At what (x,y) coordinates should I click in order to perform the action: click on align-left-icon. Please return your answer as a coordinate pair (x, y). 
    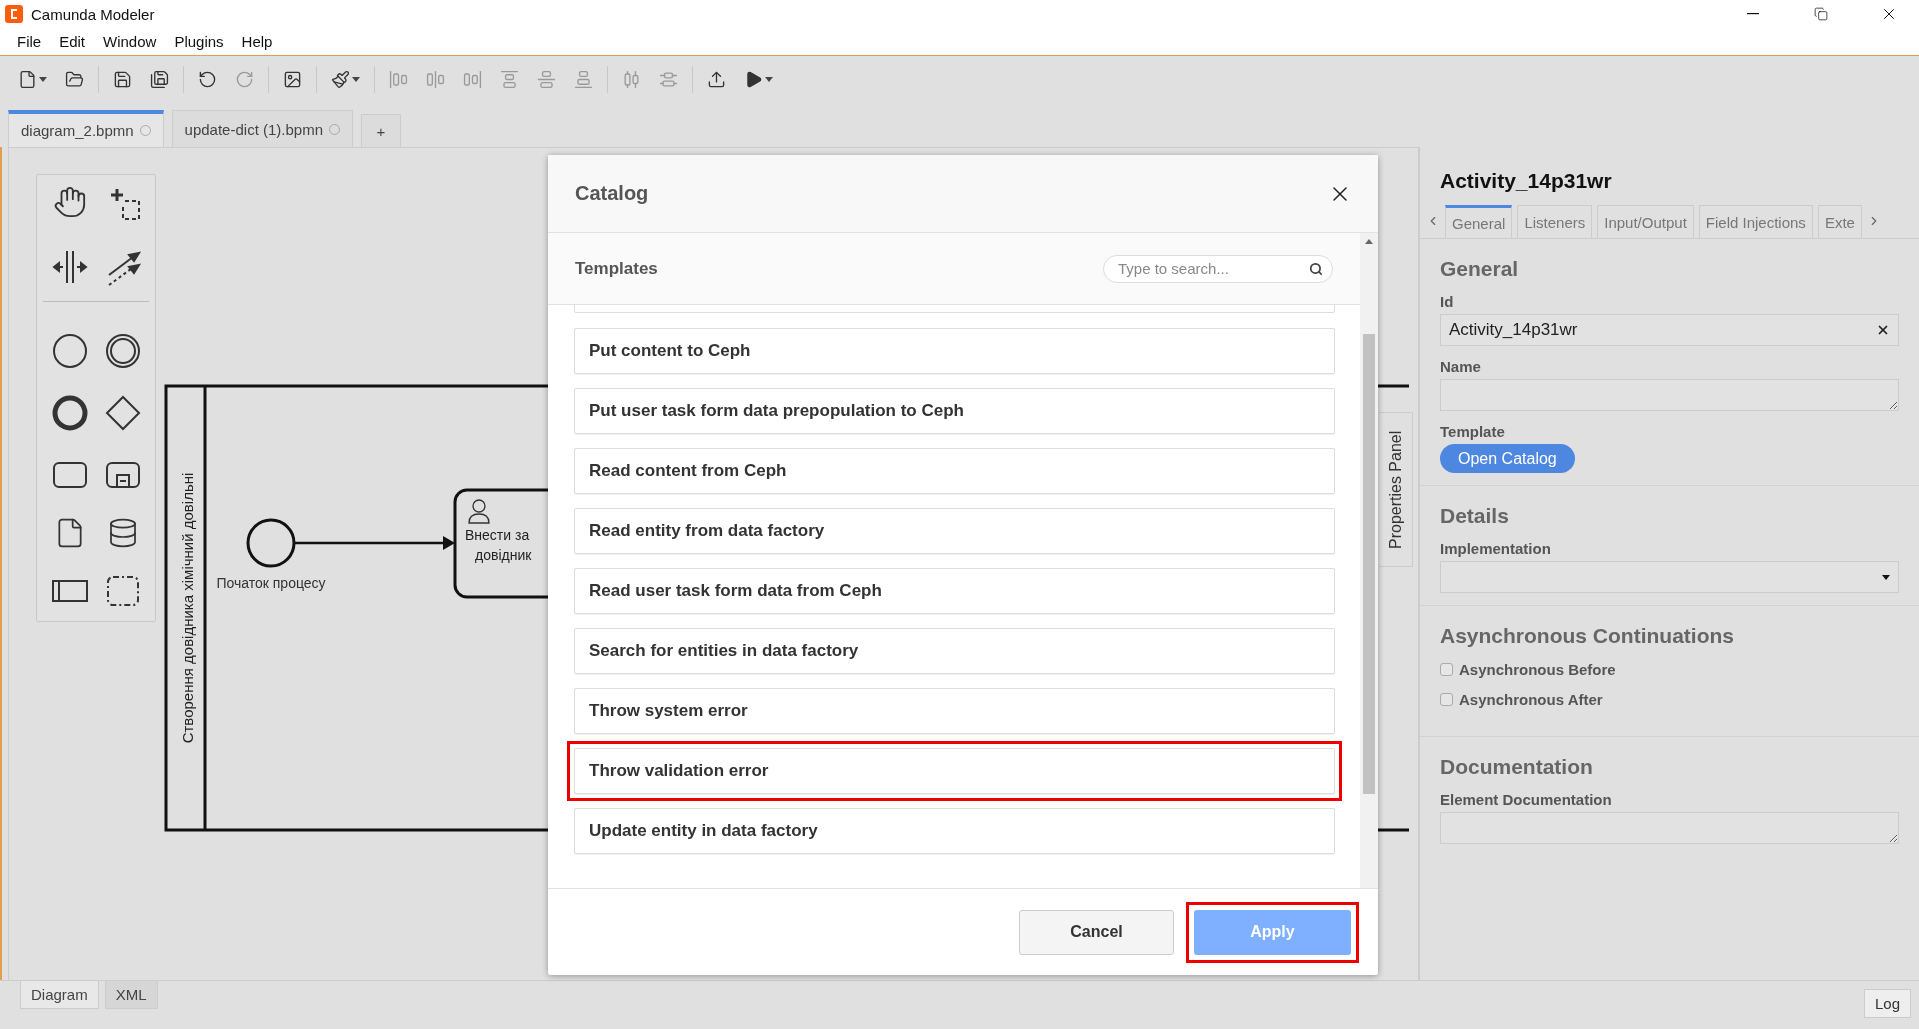
    Looking at the image, I should click on (398, 79).